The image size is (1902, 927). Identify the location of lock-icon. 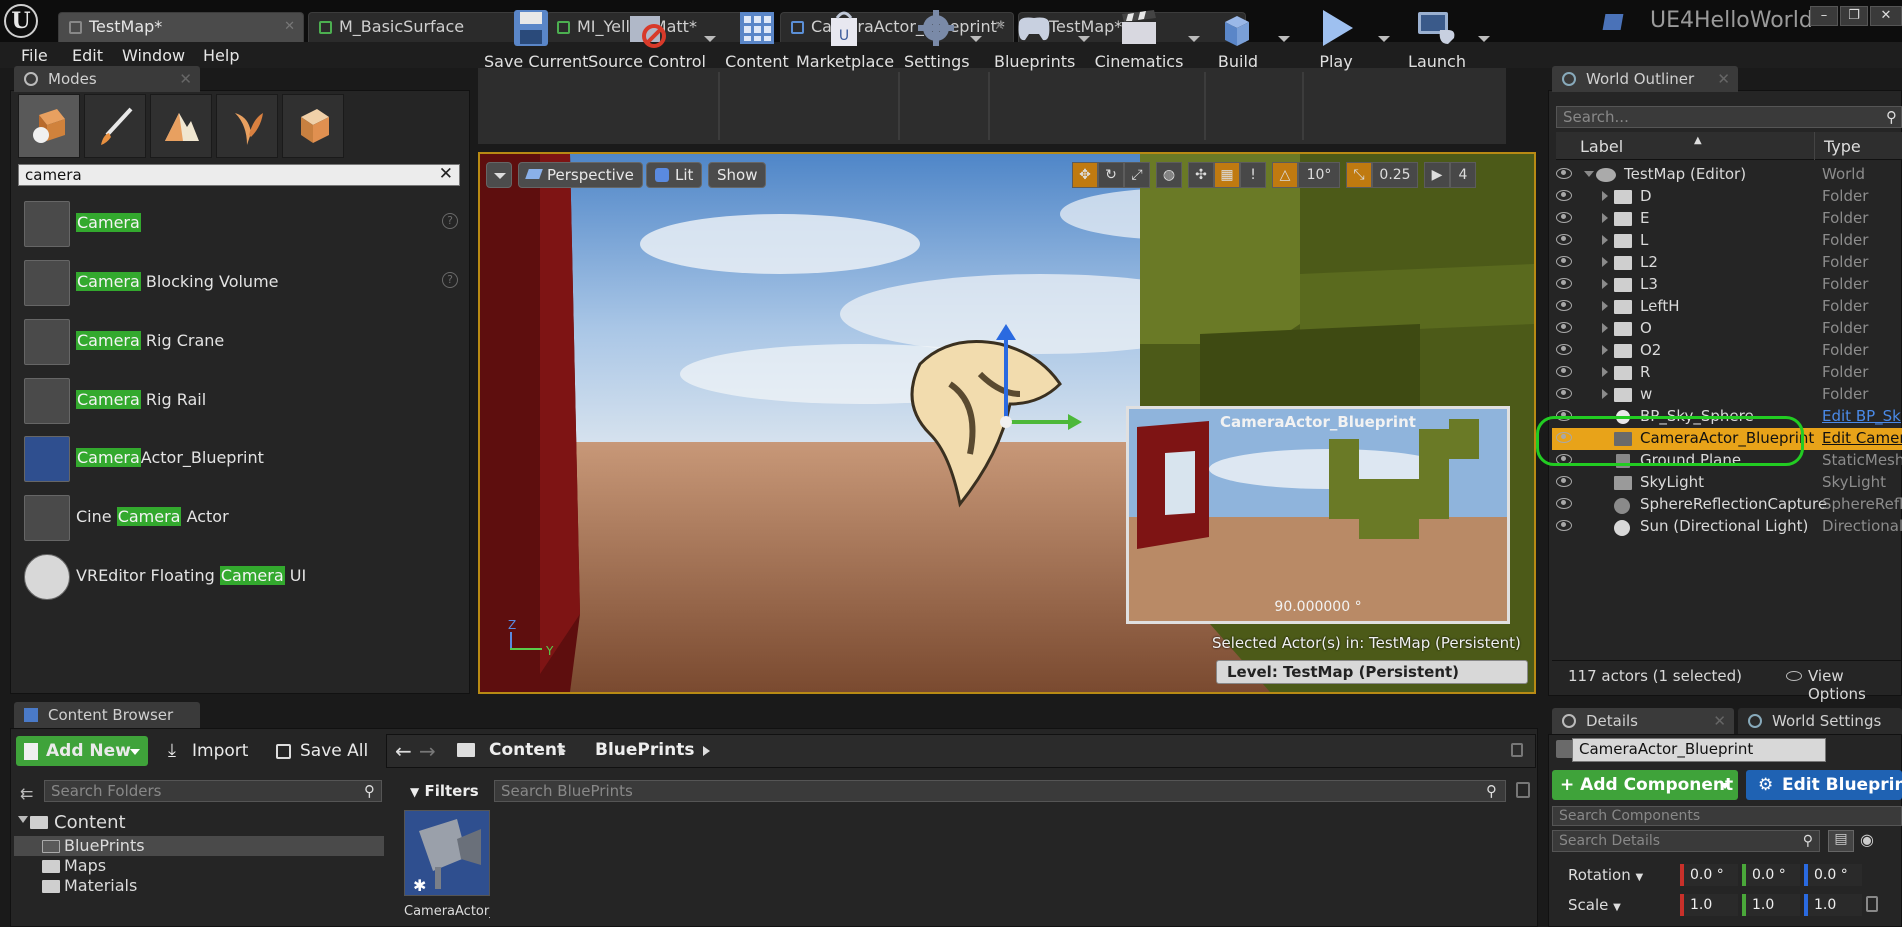
(1517, 750).